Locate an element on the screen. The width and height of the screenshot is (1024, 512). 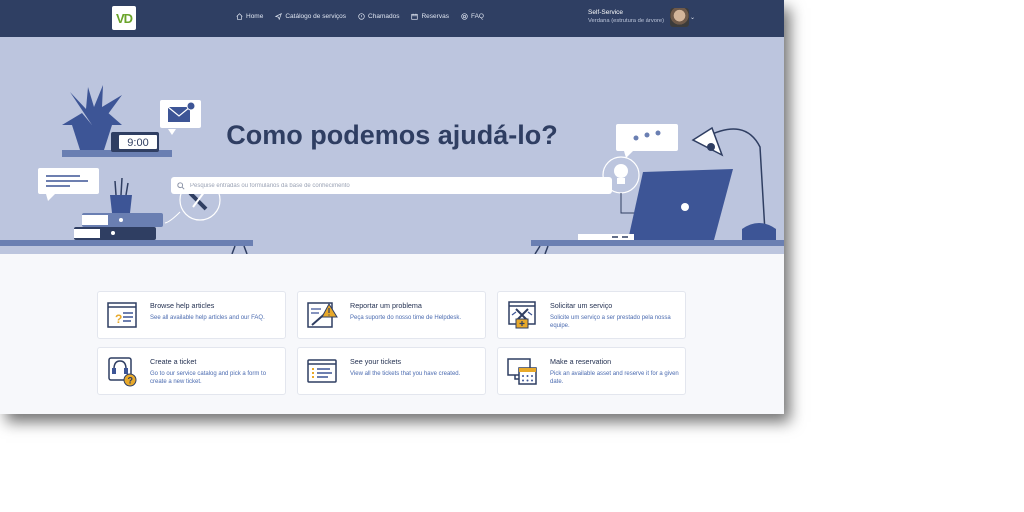
tile-title: Make a reservation is located at coordinates (581, 361).